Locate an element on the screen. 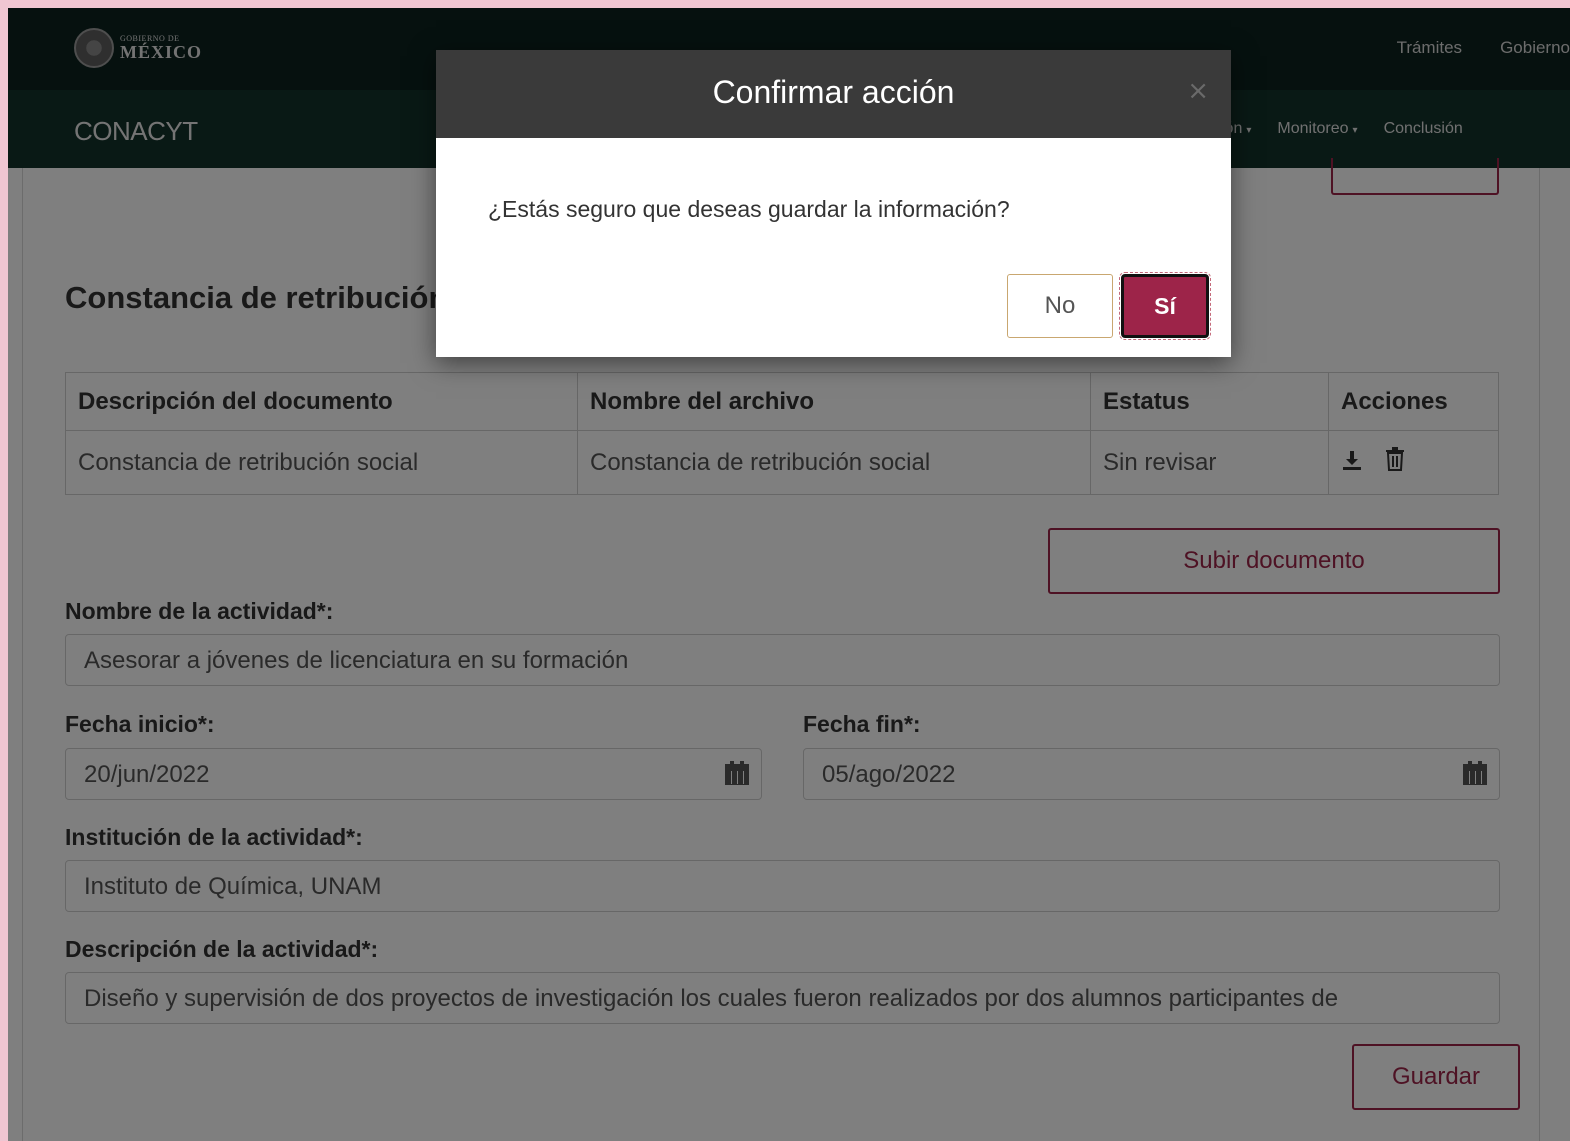 The height and width of the screenshot is (1141, 1570). dialog-title: Confirmar acción is located at coordinates (833, 92).